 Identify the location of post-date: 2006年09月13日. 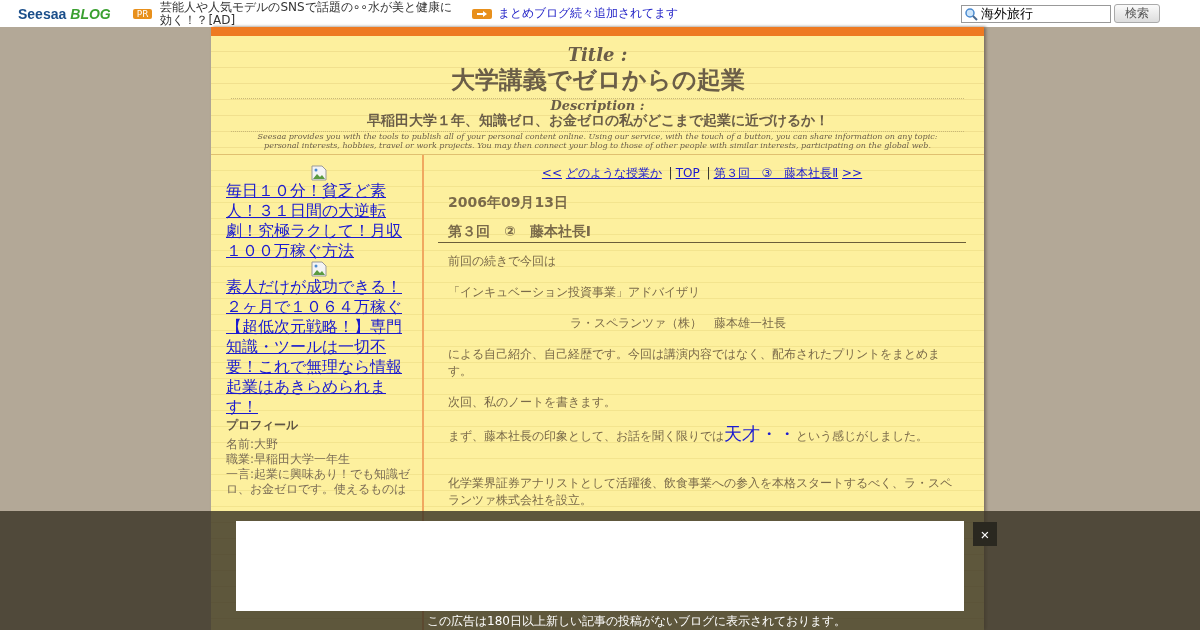
(508, 203).